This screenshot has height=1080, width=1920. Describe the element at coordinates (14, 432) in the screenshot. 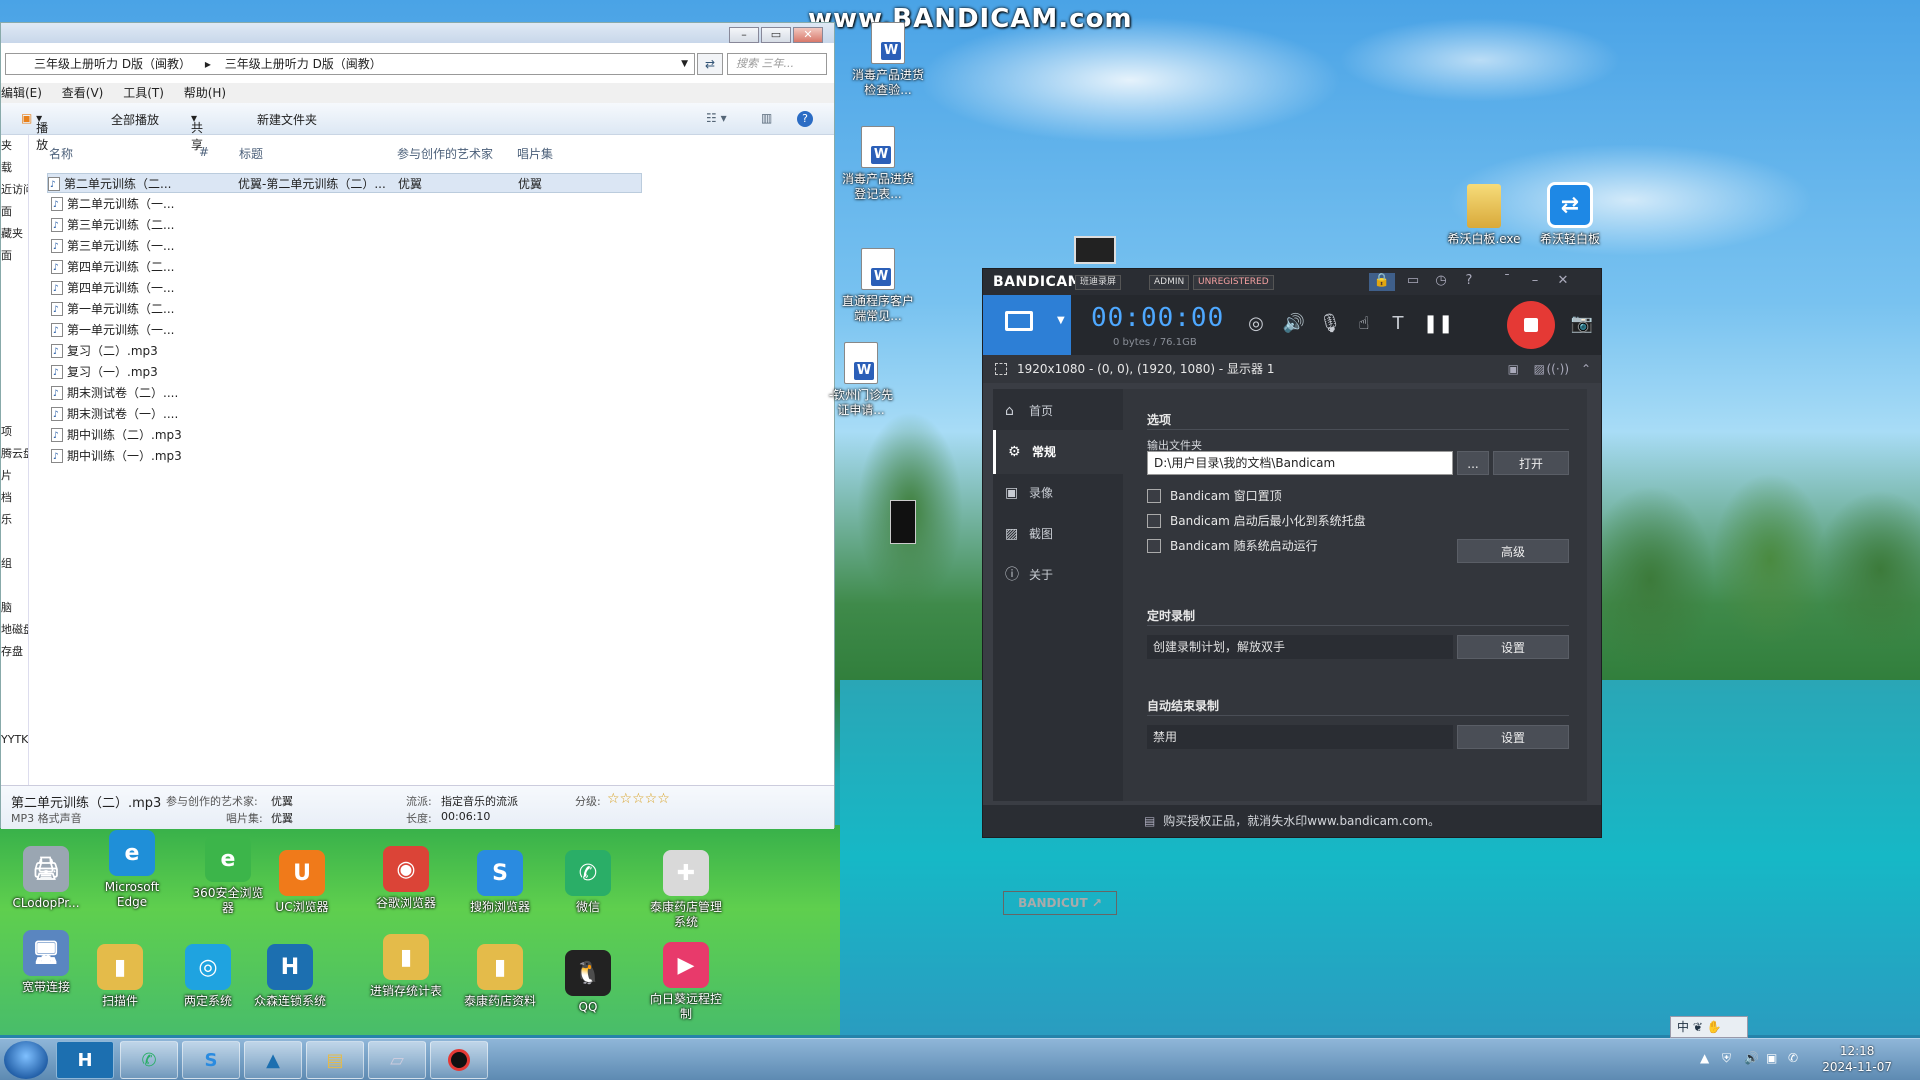

I see `nav-item: 项` at that location.